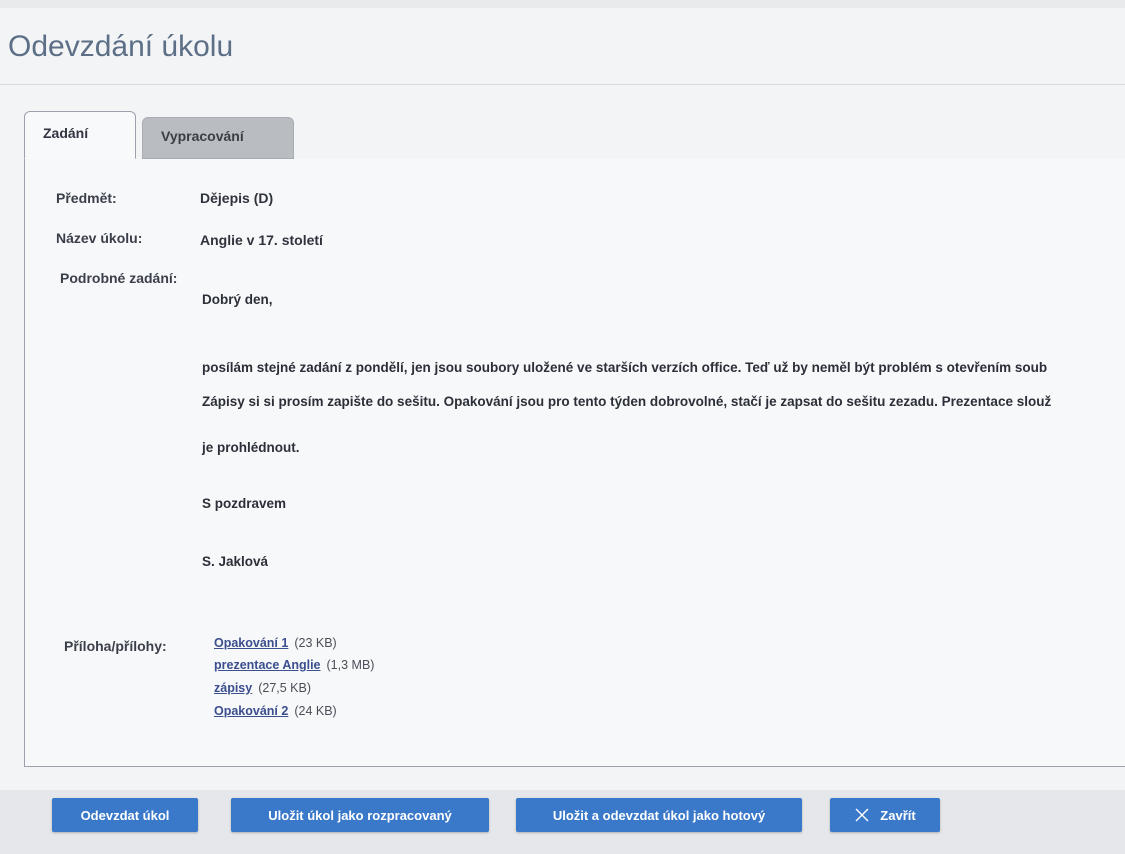  What do you see at coordinates (237, 299) in the screenshot?
I see `details-greeting: Dobrý den,` at bounding box center [237, 299].